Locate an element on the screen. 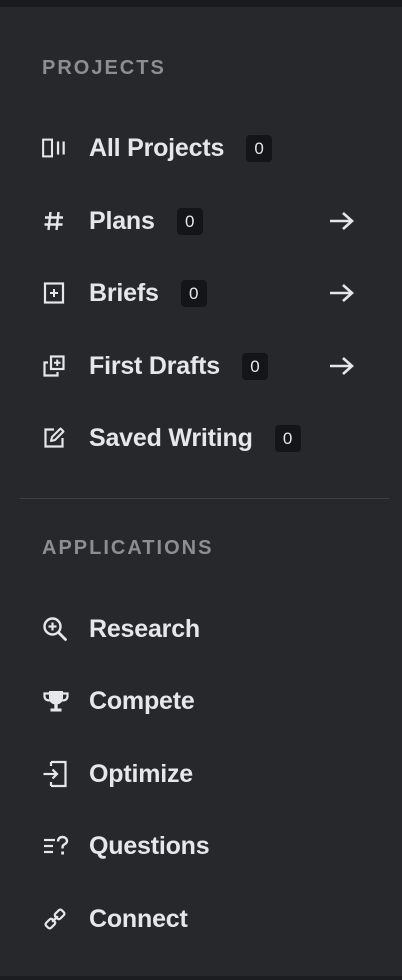 This screenshot has height=980, width=402. nav-item-all-projects: All Projects 0 is located at coordinates (201, 148).